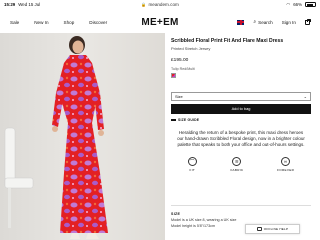 The image size is (320, 240). What do you see at coordinates (191, 48) in the screenshot?
I see `product-fabric: Printed Stretch Jersey` at bounding box center [191, 48].